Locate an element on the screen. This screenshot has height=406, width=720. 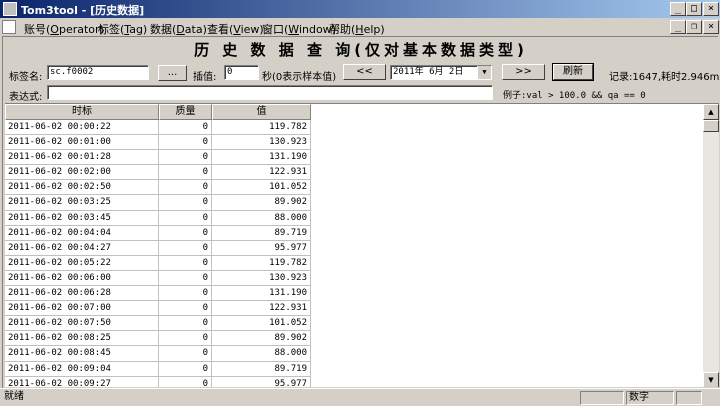
scroll-down-icon: ▼ is located at coordinates (711, 379).